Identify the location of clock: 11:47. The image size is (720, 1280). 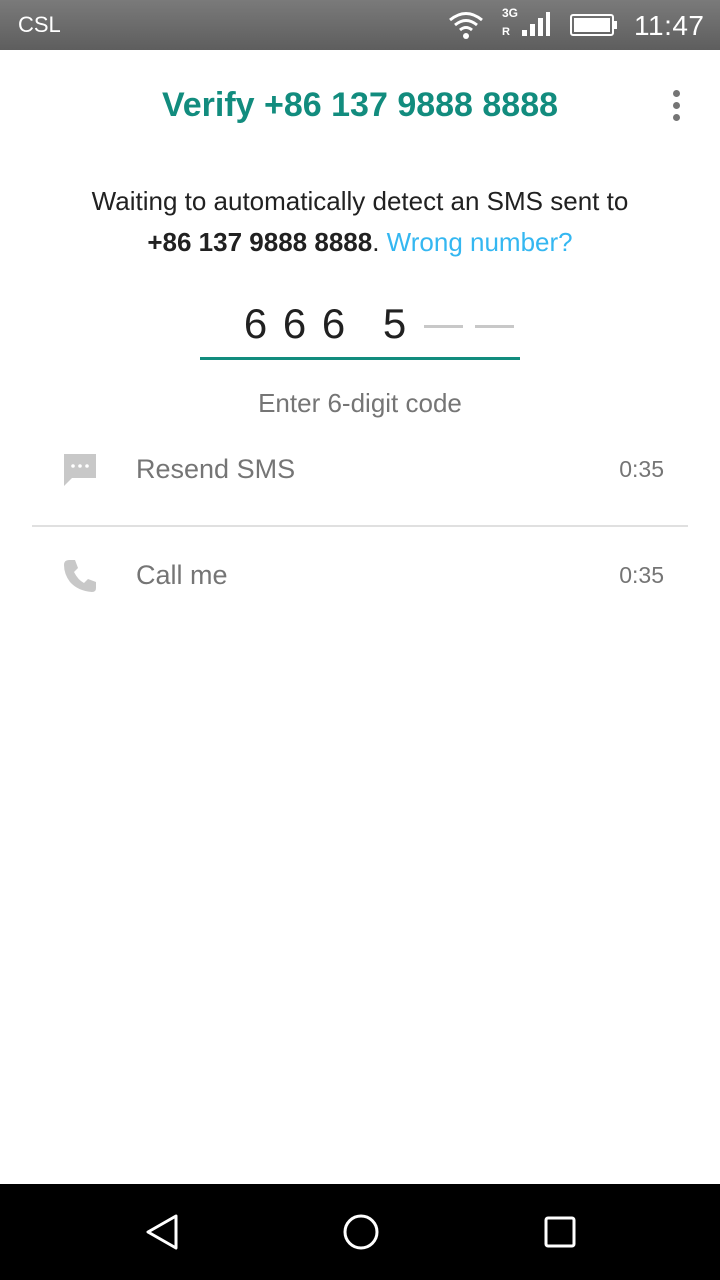
(669, 25).